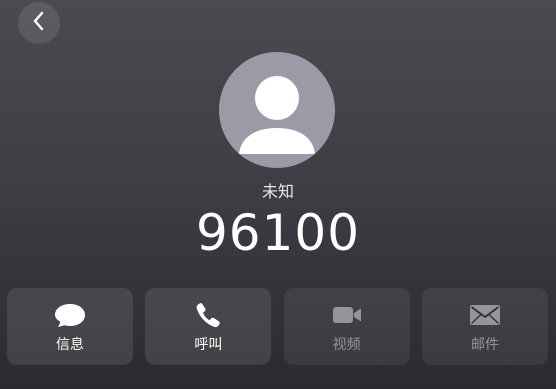 This screenshot has width=556, height=389. What do you see at coordinates (485, 315) in the screenshot?
I see `mail-icon` at bounding box center [485, 315].